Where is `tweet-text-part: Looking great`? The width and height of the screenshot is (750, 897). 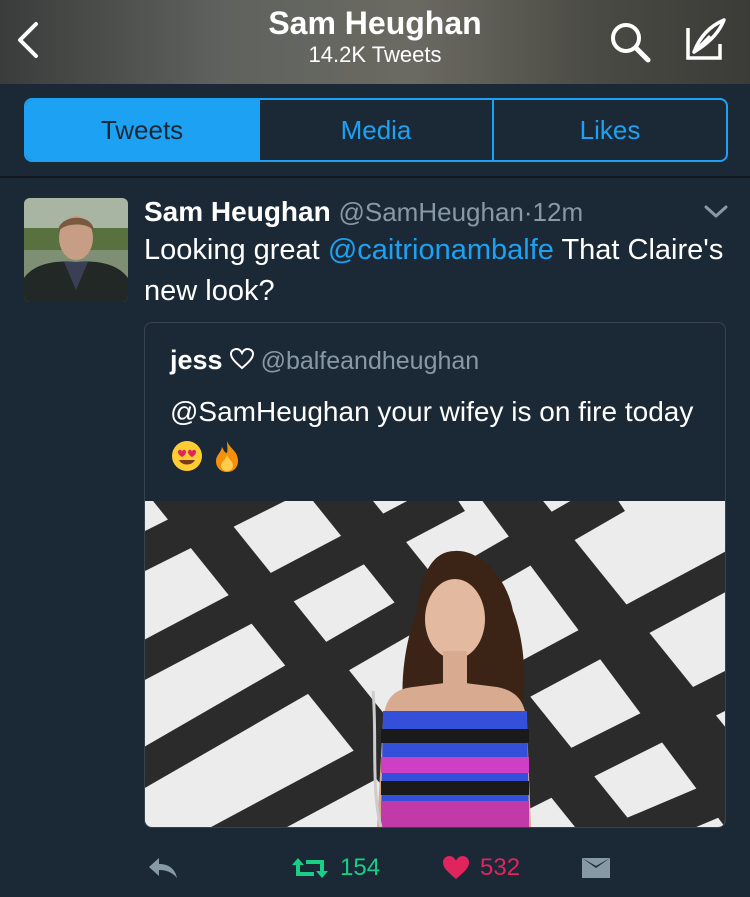 tweet-text-part: Looking great is located at coordinates (236, 250).